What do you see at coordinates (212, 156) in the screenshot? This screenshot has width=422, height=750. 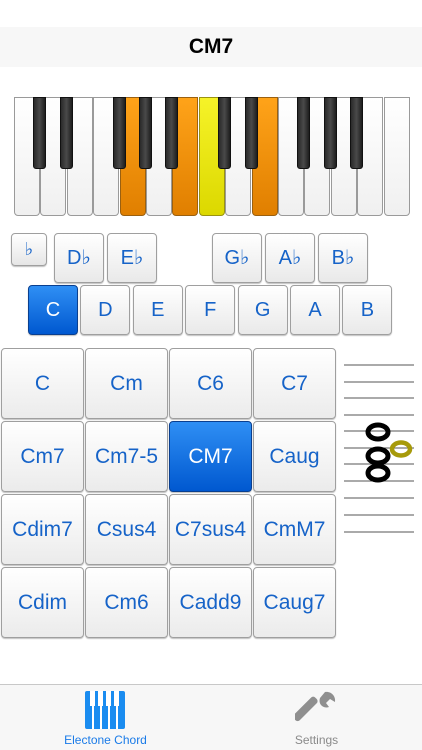 I see `piano-keyboard` at bounding box center [212, 156].